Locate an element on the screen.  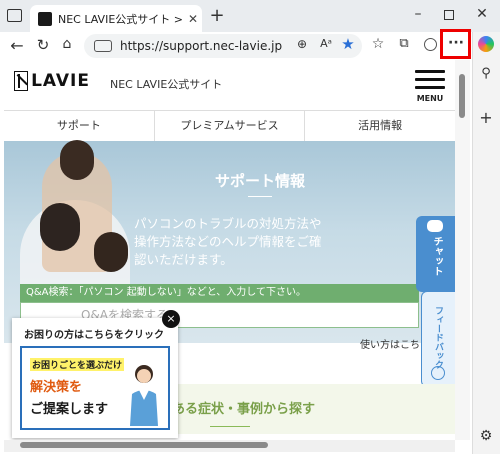
favorites-list-icon: ☆ is located at coordinates (378, 44).